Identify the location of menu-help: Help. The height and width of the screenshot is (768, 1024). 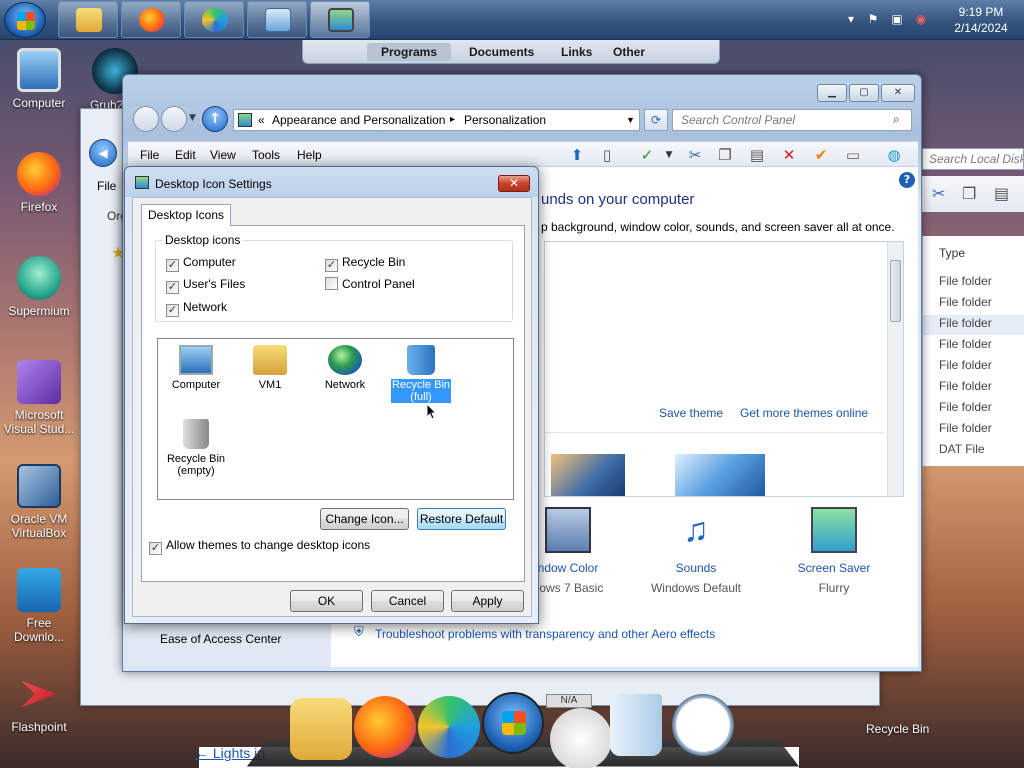
(309, 155).